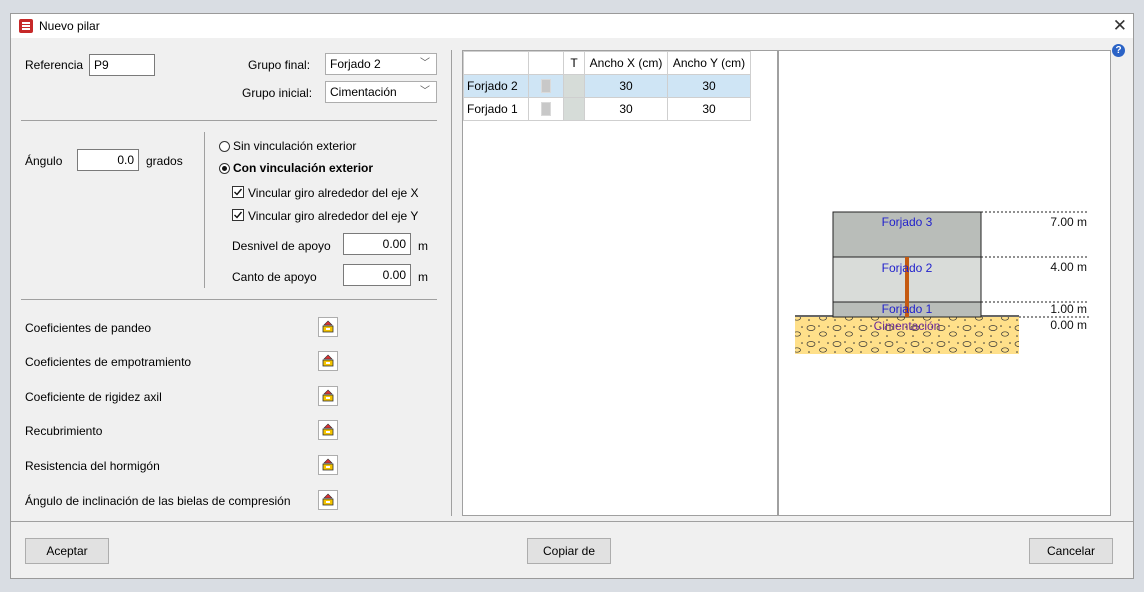 The height and width of the screenshot is (592, 1144). What do you see at coordinates (54, 65) in the screenshot?
I see `referencia-label: Referencia` at bounding box center [54, 65].